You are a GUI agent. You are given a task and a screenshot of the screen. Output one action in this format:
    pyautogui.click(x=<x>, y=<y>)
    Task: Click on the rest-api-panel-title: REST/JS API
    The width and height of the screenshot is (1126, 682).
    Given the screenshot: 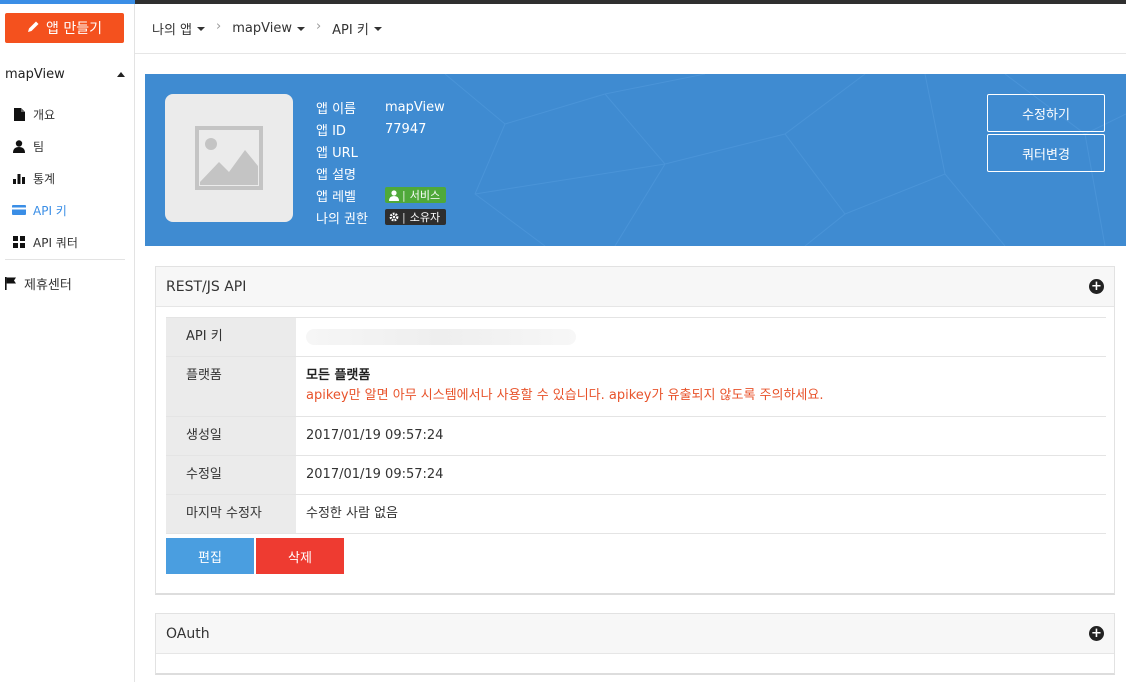 What is the action you would take?
    pyautogui.click(x=206, y=286)
    